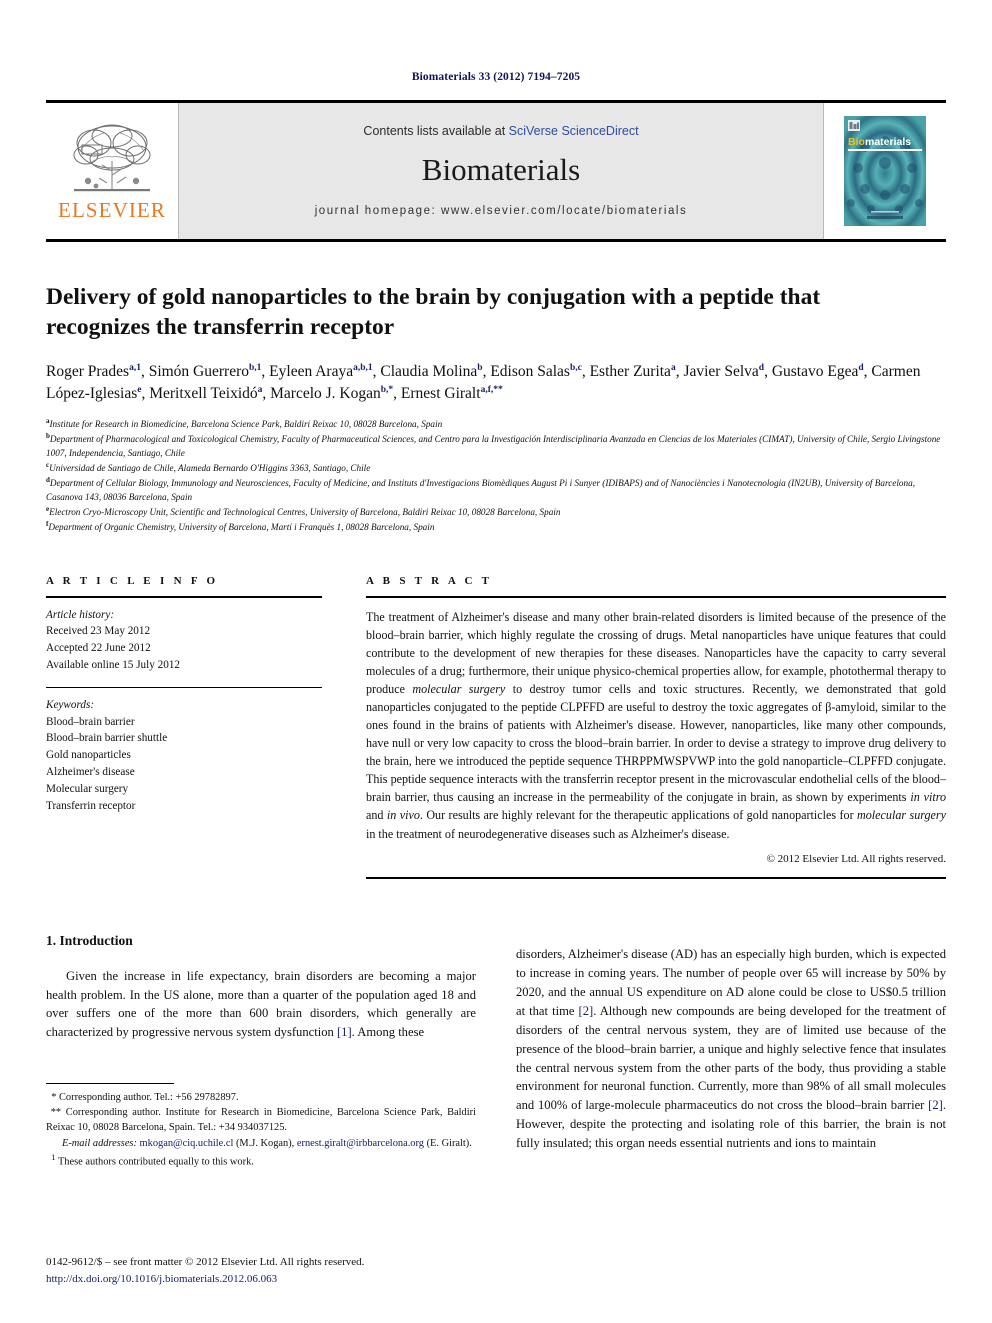 This screenshot has width=992, height=1323. What do you see at coordinates (139, 389) in the screenshot?
I see `author-affiliation-marker: e` at bounding box center [139, 389].